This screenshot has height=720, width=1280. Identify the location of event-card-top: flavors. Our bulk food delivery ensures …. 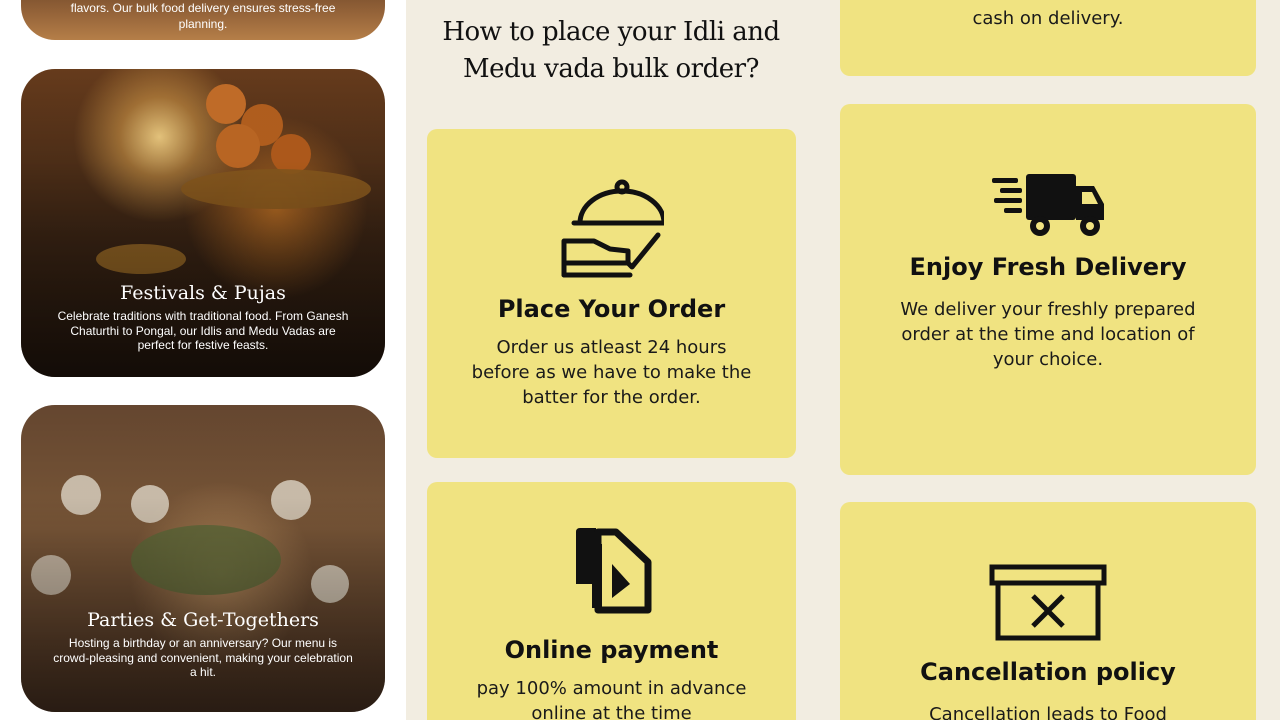
(203, 20).